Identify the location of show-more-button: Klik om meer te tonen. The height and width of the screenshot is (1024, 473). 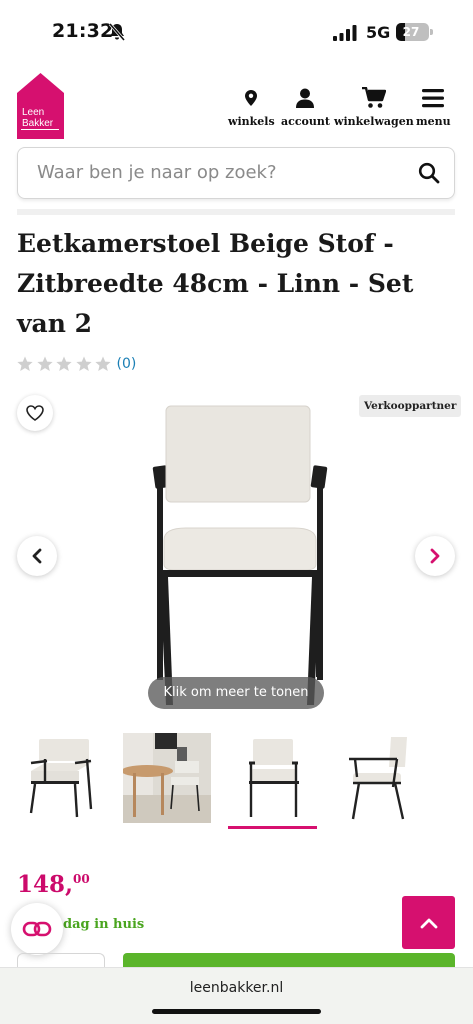
(236, 693).